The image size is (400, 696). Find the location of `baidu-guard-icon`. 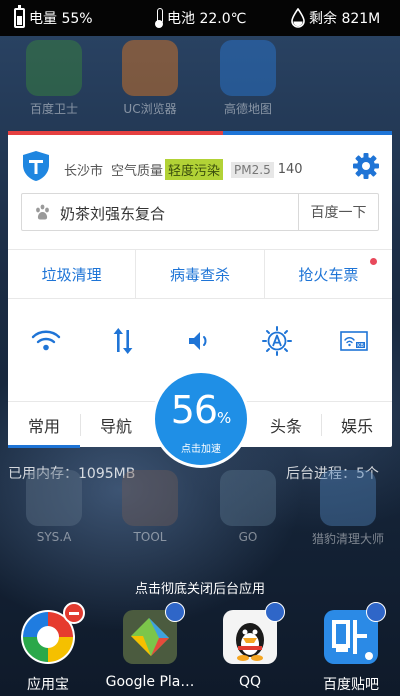

baidu-guard-icon is located at coordinates (54, 68).